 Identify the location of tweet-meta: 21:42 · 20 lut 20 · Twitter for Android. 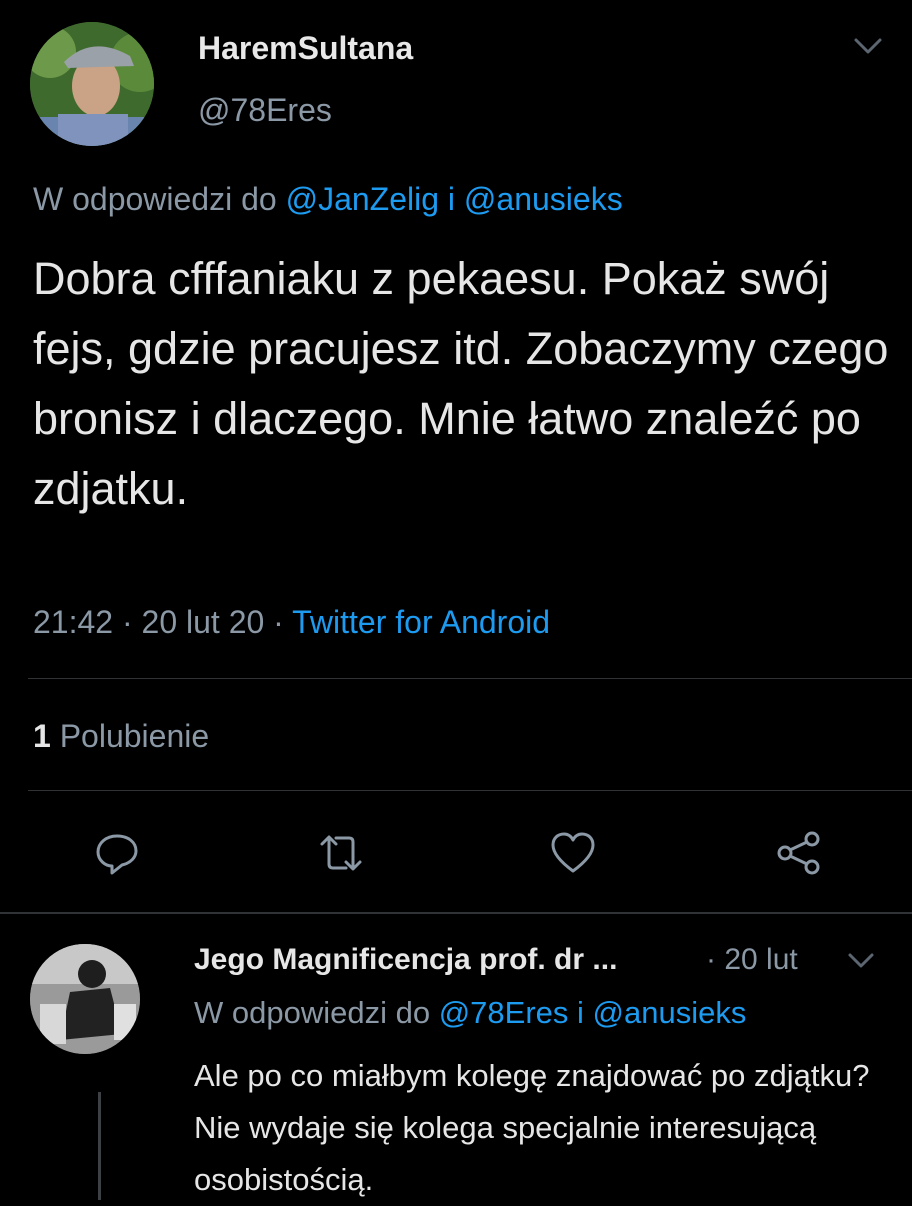
(291, 622).